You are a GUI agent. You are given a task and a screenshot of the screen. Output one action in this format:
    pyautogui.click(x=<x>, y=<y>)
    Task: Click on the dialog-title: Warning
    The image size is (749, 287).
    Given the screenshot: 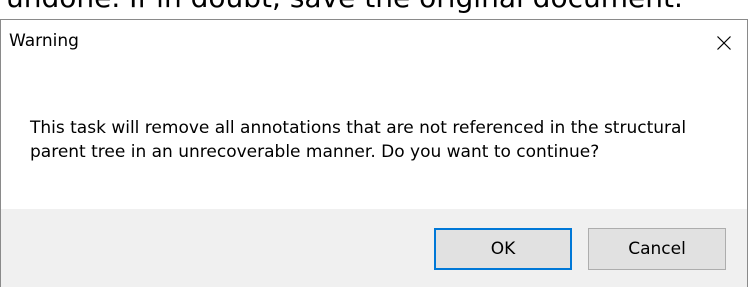 What is the action you would take?
    pyautogui.click(x=44, y=41)
    